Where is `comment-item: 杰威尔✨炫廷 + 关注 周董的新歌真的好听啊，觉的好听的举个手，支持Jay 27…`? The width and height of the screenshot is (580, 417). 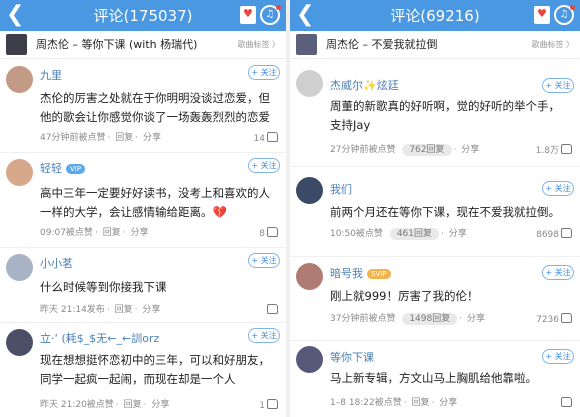 comment-item: 杰威尔✨炫廷 + 关注 周董的新歌真的好听啊，觉的好听的举个手，支持Jay 27… is located at coordinates (435, 113).